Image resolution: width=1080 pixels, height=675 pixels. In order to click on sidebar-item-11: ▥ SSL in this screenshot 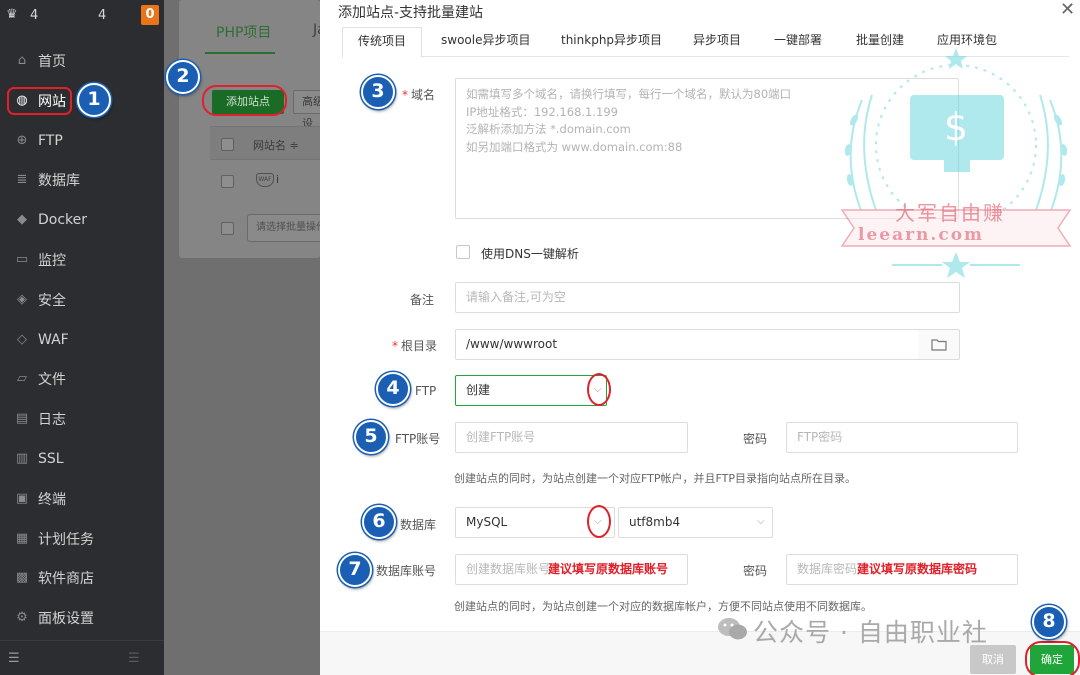, I will do `click(82, 459)`.